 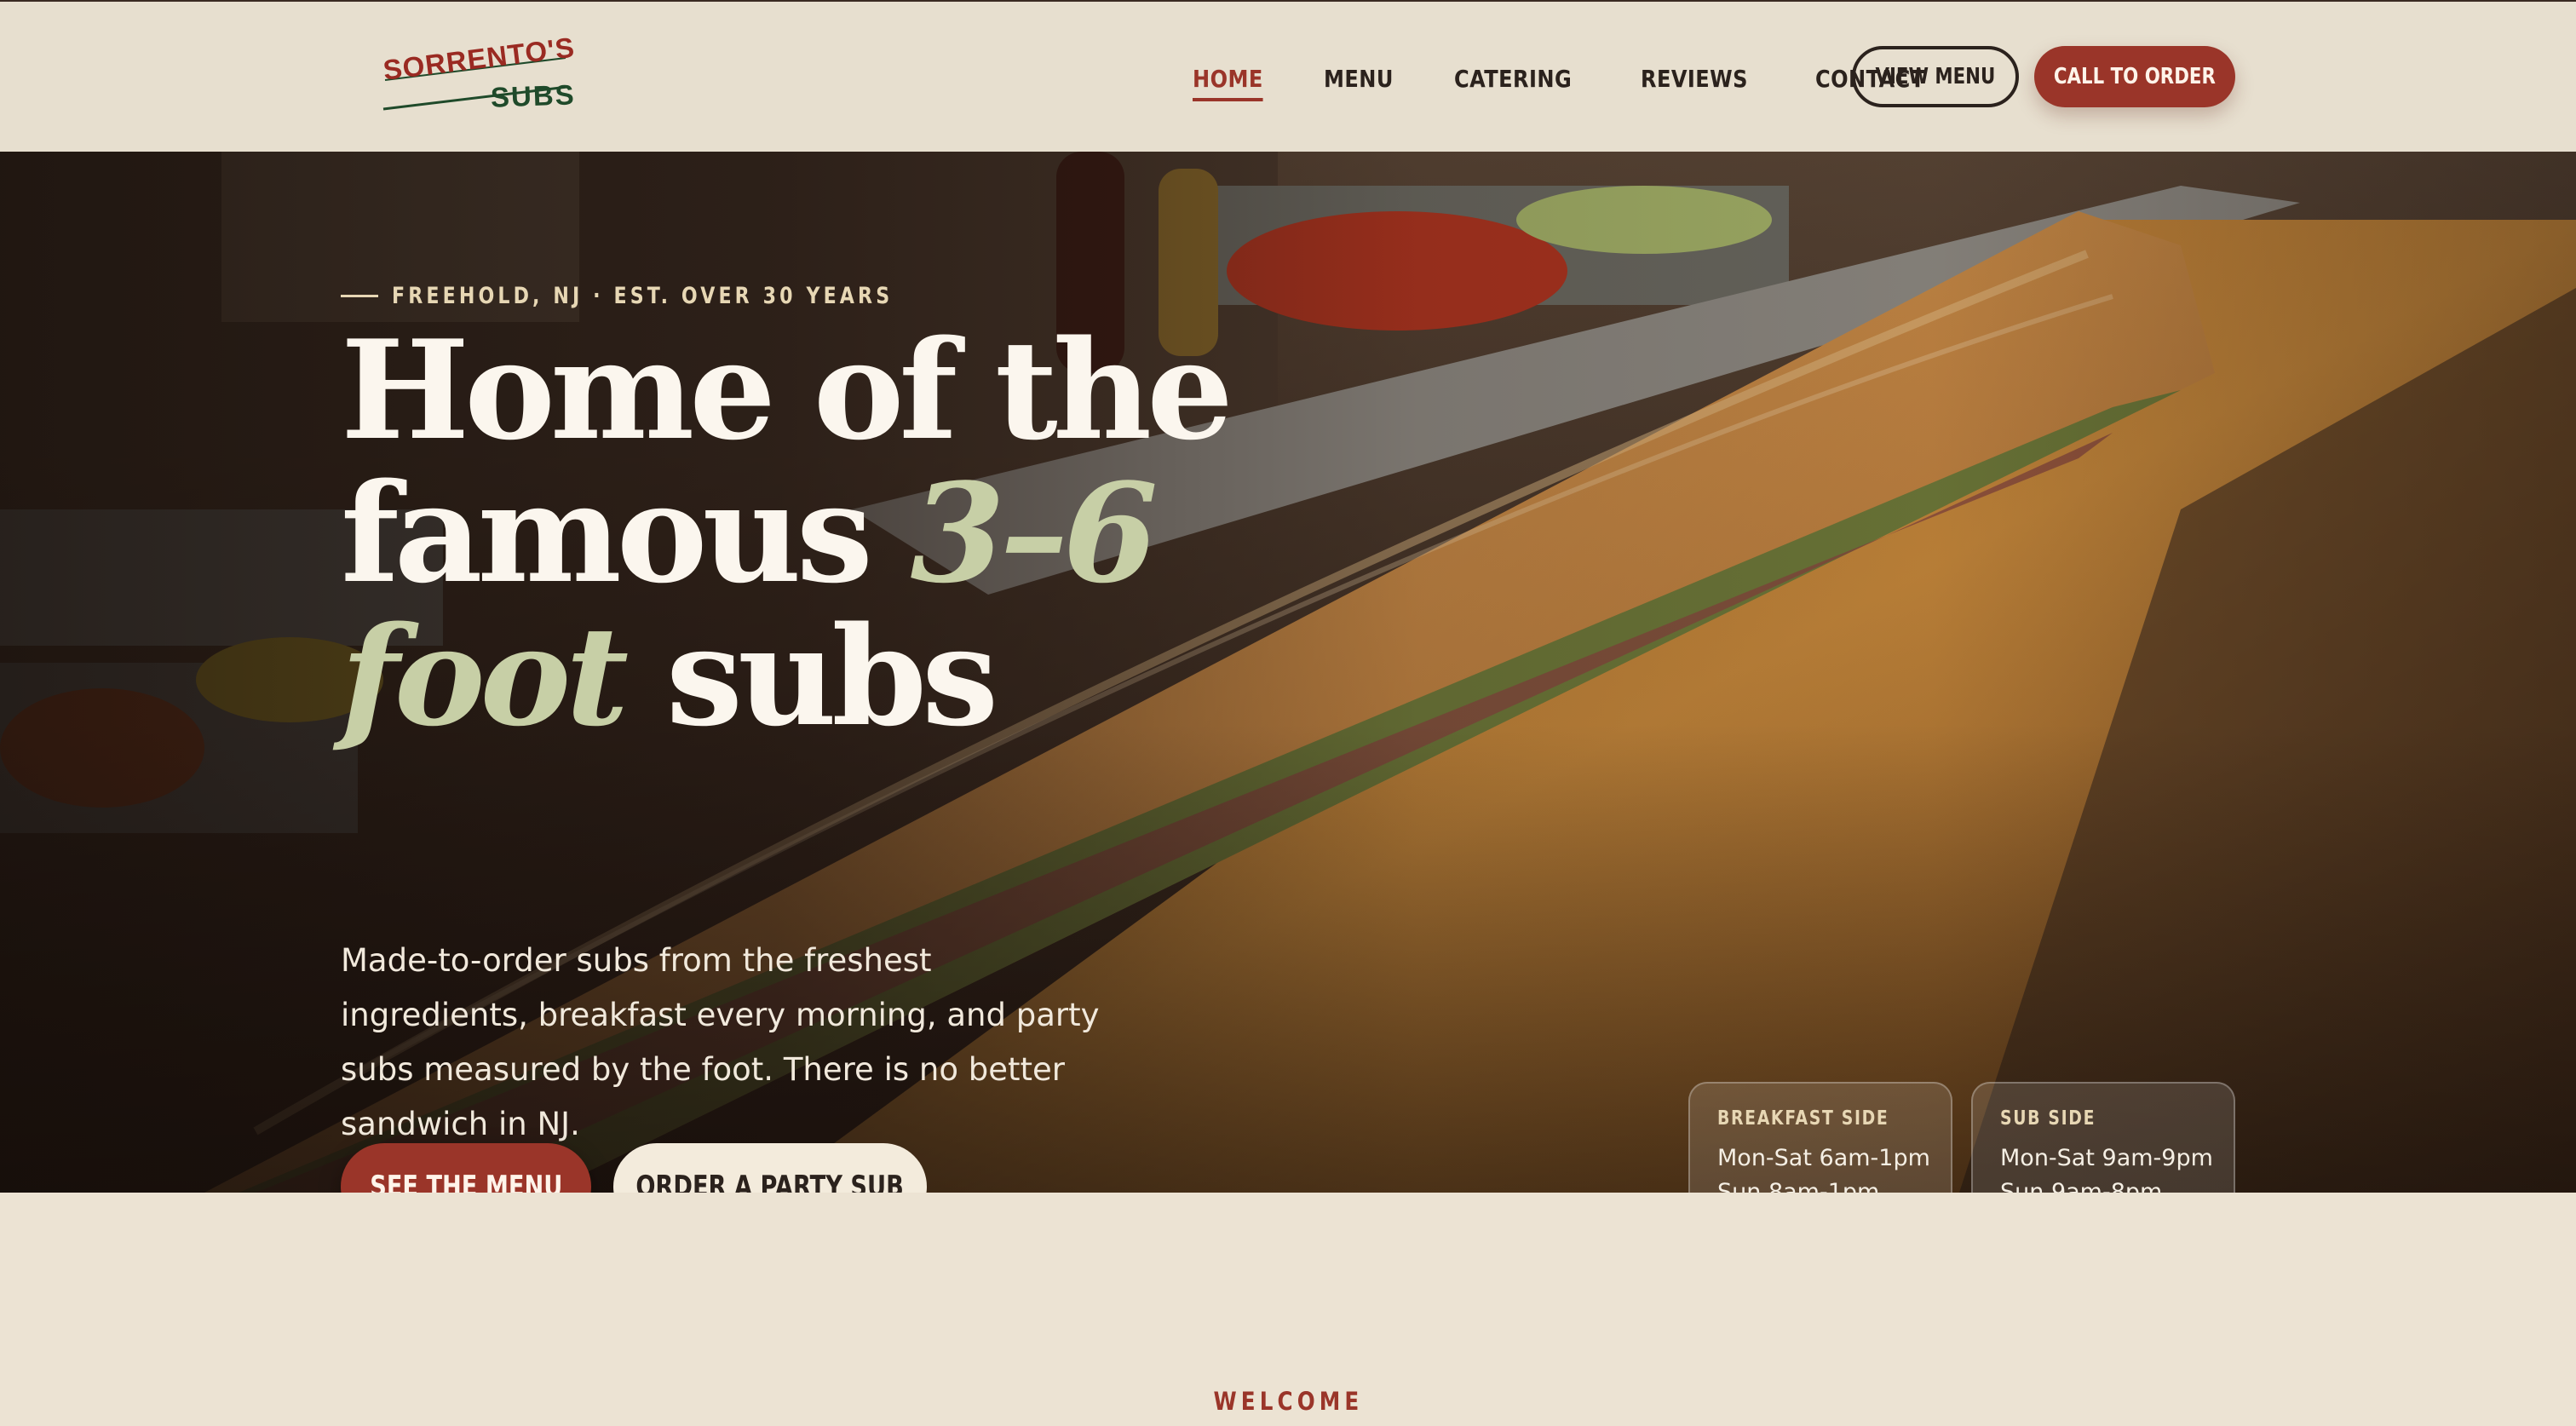 I want to click on headline-line-3: foot subs, so click(x=767, y=676).